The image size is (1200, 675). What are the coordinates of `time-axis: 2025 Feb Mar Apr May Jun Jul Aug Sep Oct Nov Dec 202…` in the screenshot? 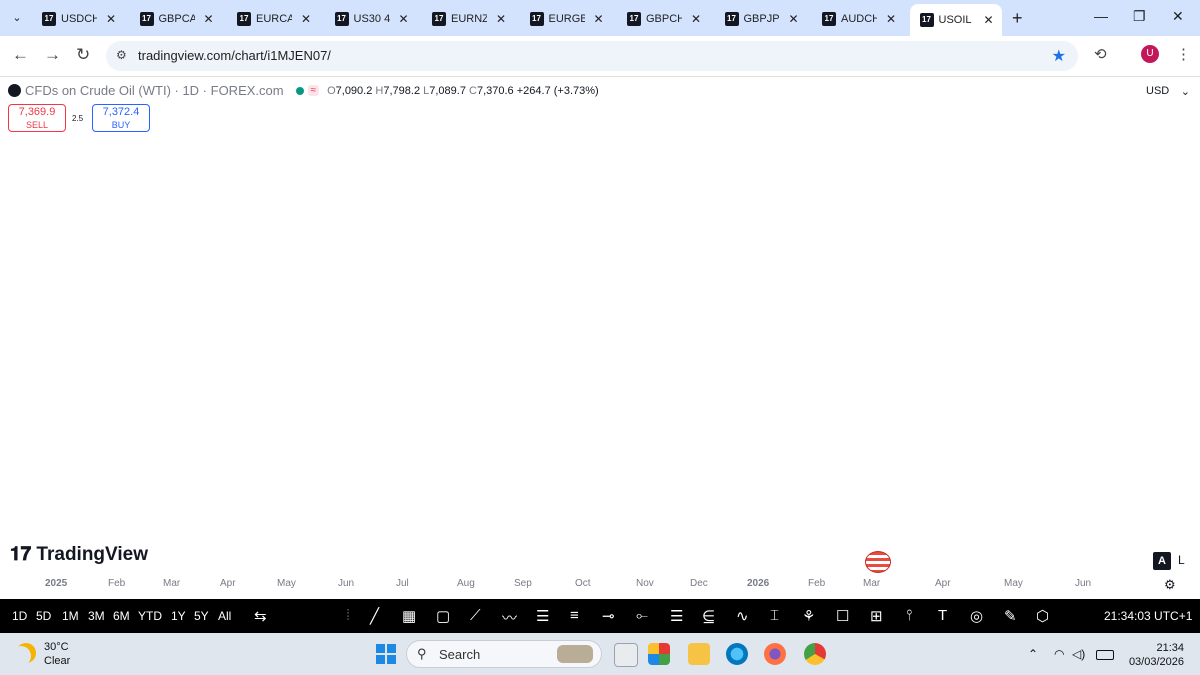 It's located at (600, 586).